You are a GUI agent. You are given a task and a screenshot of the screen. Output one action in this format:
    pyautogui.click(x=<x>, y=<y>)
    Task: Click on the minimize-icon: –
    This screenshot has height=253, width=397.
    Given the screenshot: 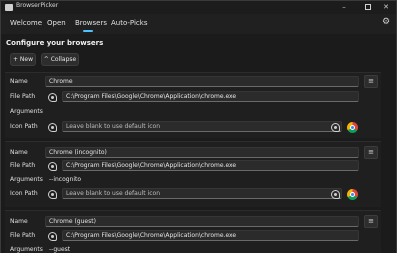 What is the action you would take?
    pyautogui.click(x=344, y=7)
    